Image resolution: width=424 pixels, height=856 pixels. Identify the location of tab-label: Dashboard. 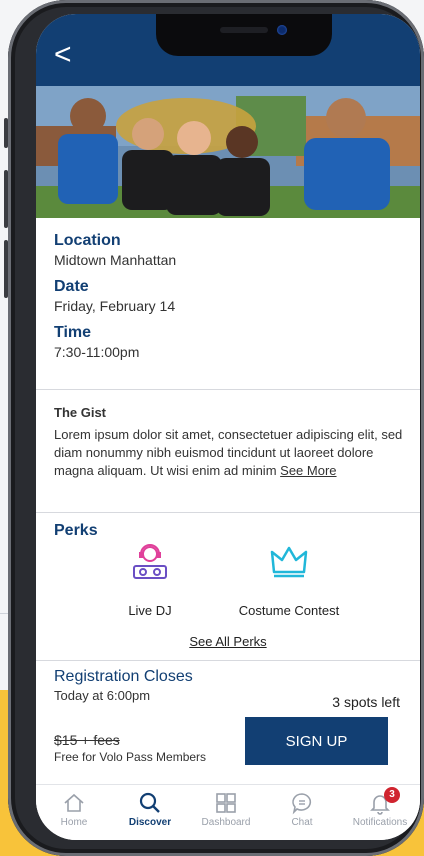
(226, 822).